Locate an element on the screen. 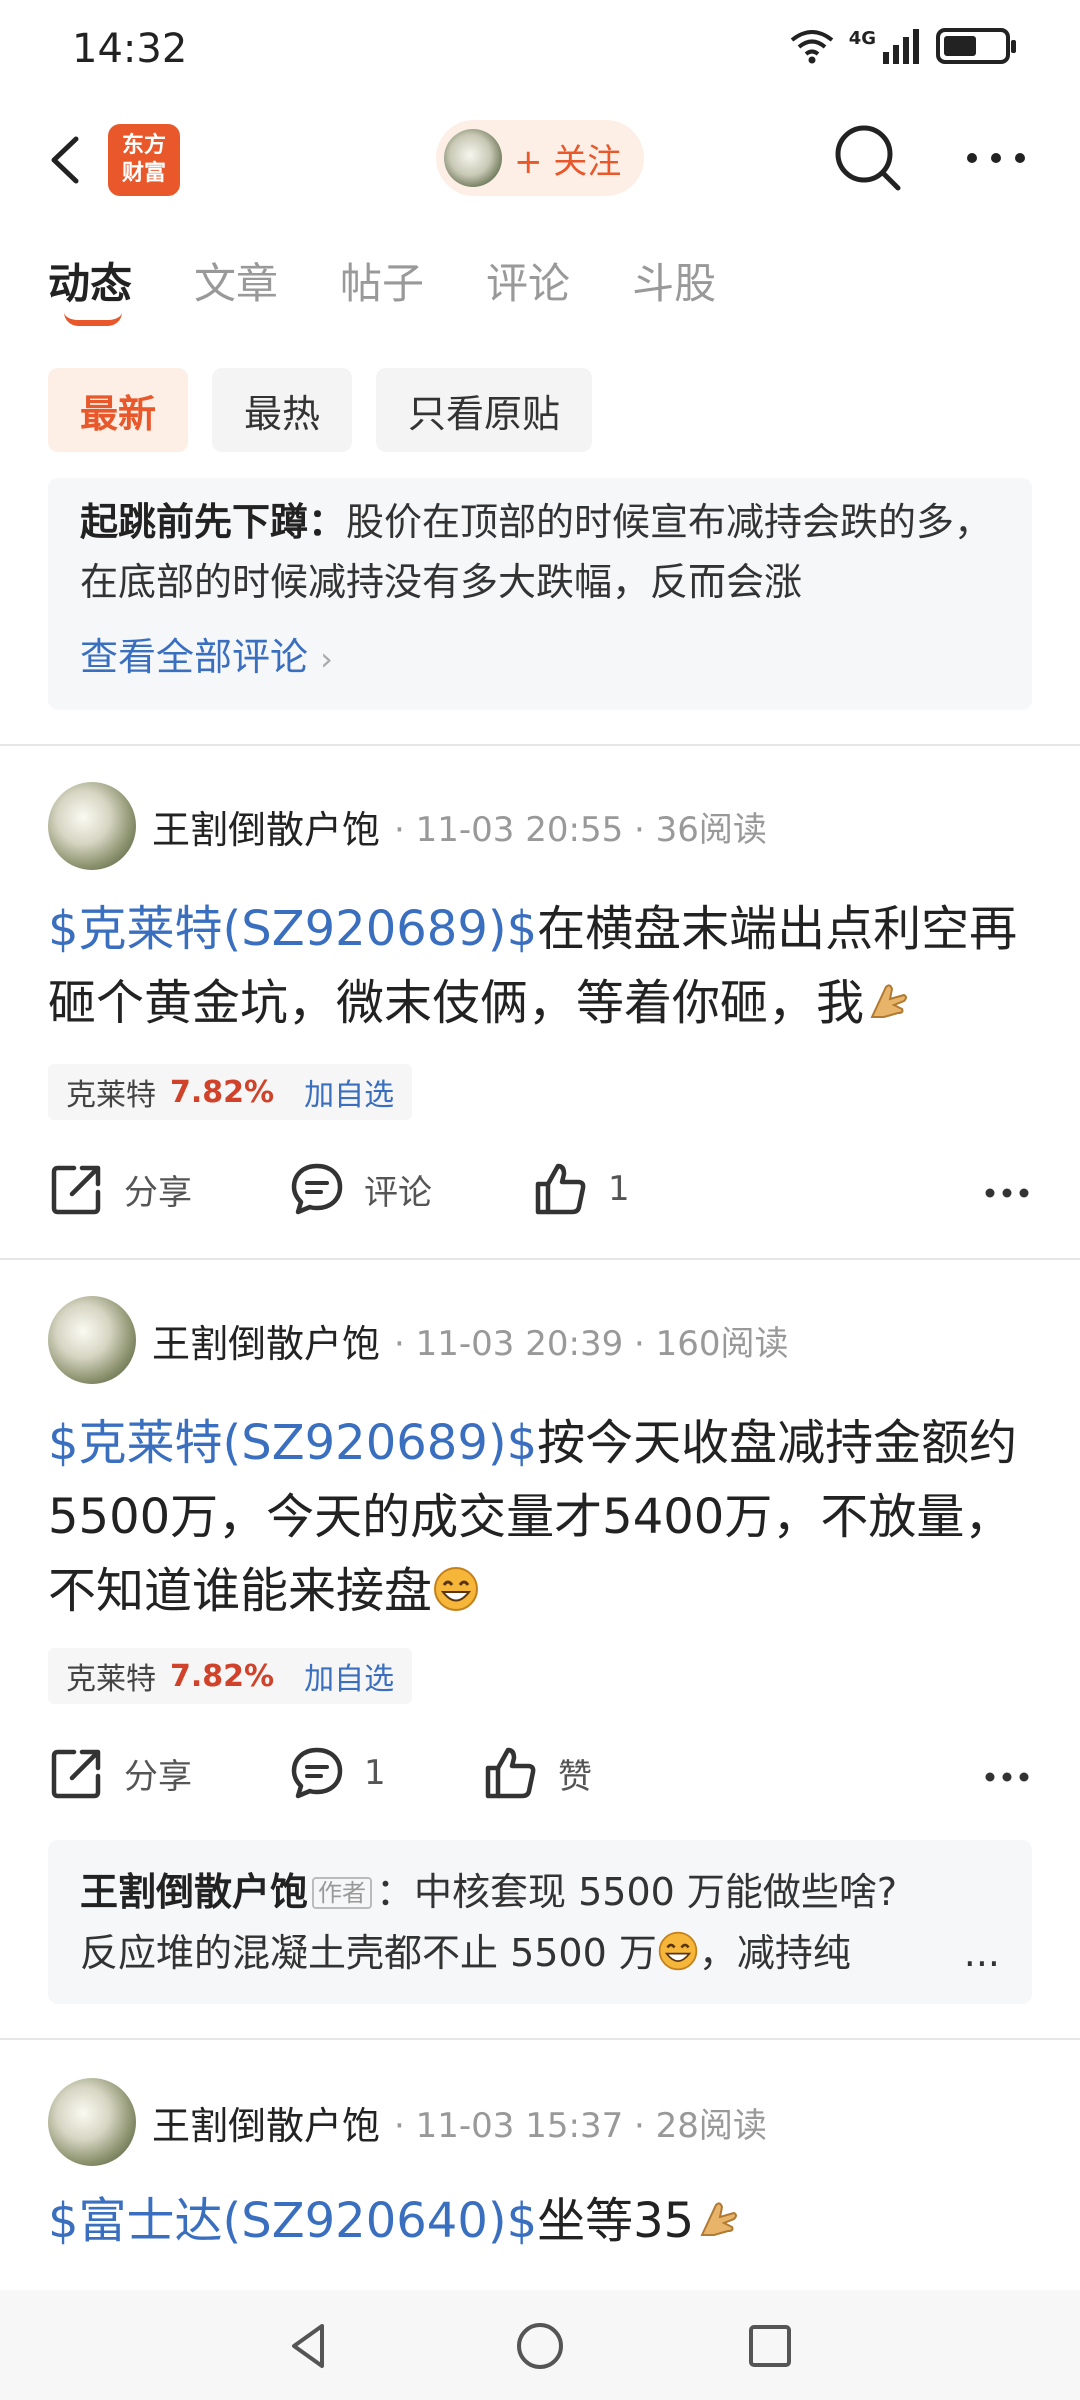  comment-button: 评论 is located at coordinates (360, 1189).